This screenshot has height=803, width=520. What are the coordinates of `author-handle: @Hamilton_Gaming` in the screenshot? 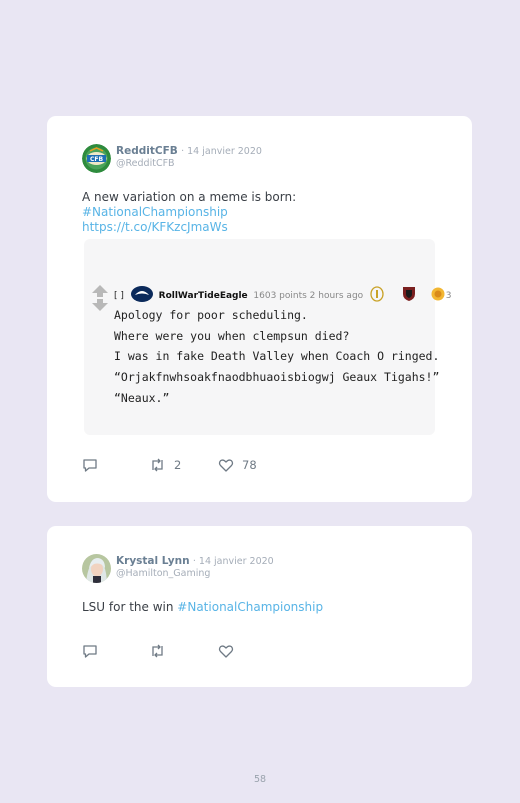 It's located at (163, 573).